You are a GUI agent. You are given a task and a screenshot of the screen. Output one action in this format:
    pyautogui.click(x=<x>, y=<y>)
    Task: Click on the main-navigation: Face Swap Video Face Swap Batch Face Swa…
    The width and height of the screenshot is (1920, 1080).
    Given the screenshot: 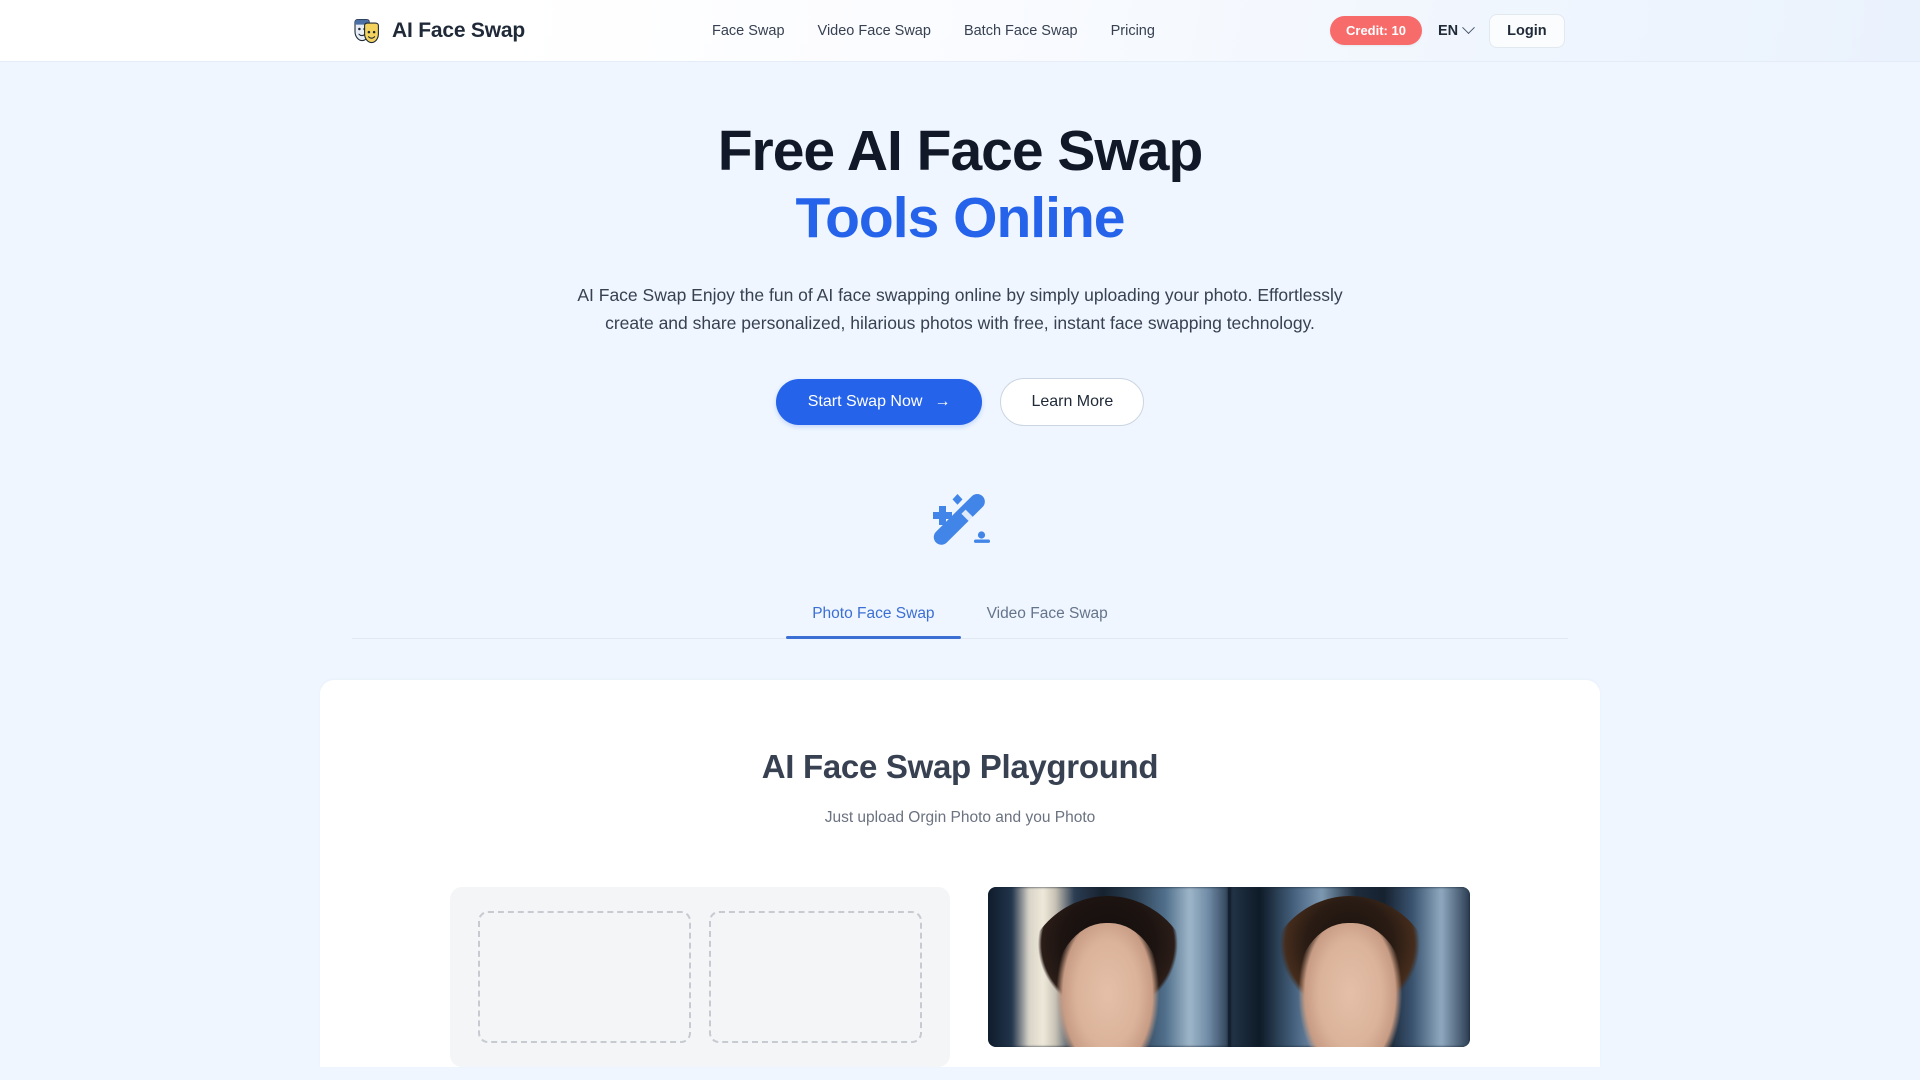 What is the action you would take?
    pyautogui.click(x=933, y=31)
    